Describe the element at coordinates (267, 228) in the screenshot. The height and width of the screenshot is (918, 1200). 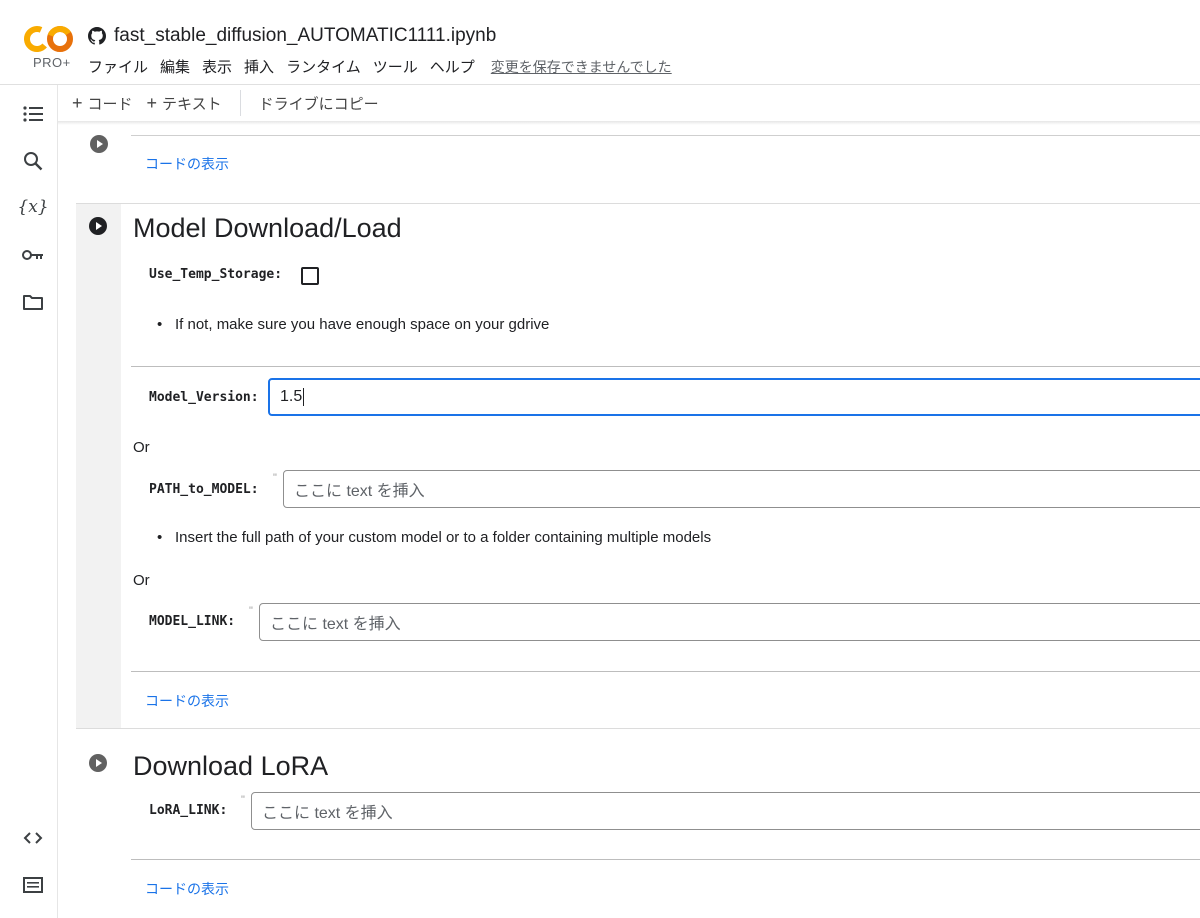
I see `model-cell-title: Model Download/Load` at that location.